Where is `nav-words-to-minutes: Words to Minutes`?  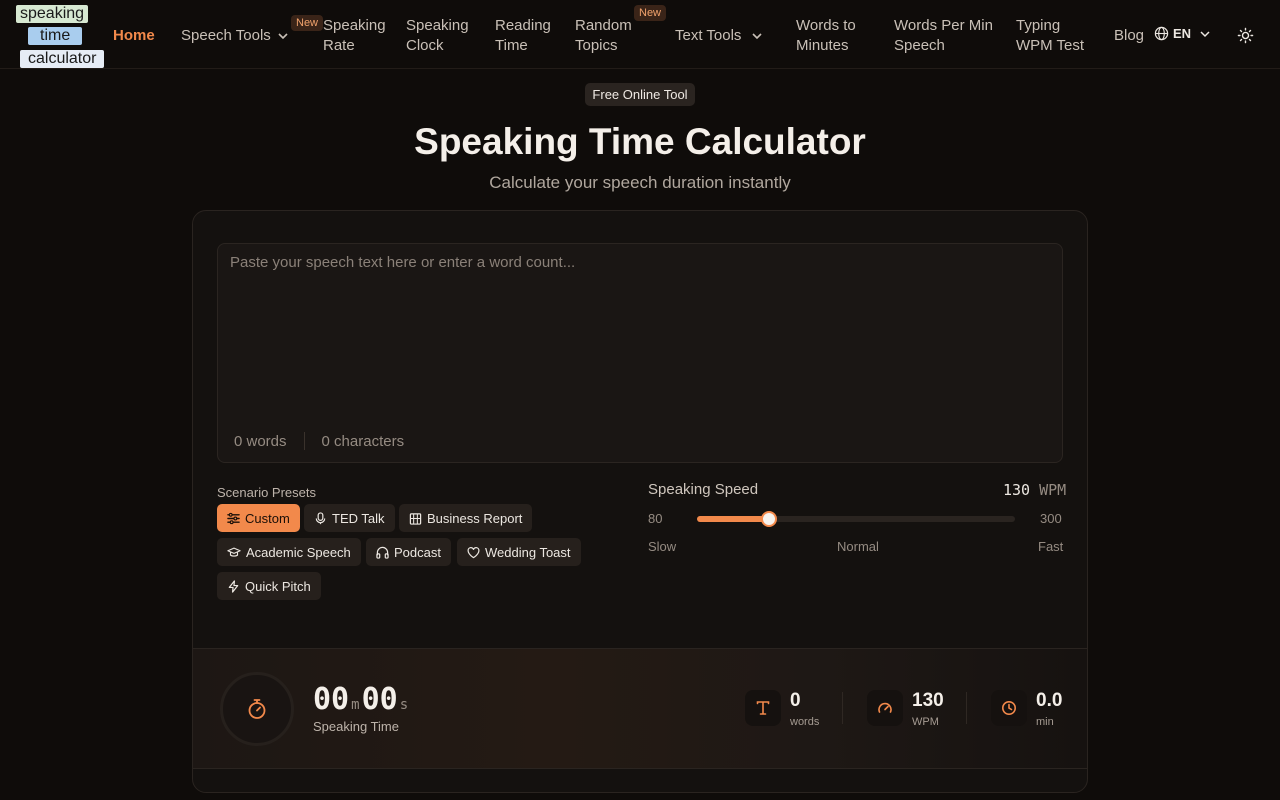 nav-words-to-minutes: Words to Minutes is located at coordinates (826, 36).